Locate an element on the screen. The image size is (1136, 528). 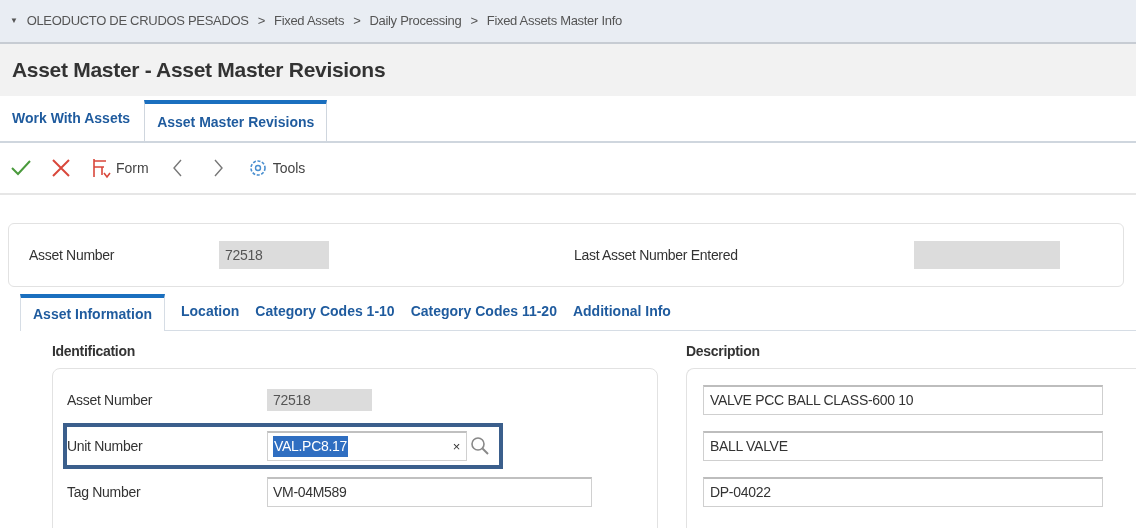
close-icon is located at coordinates (61, 168).